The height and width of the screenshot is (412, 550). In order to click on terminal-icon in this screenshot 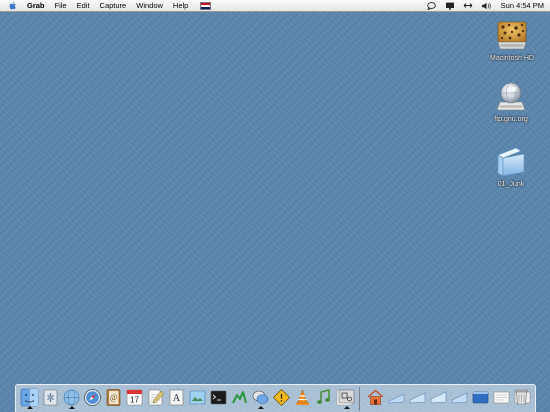, I will do `click(218, 397)`.